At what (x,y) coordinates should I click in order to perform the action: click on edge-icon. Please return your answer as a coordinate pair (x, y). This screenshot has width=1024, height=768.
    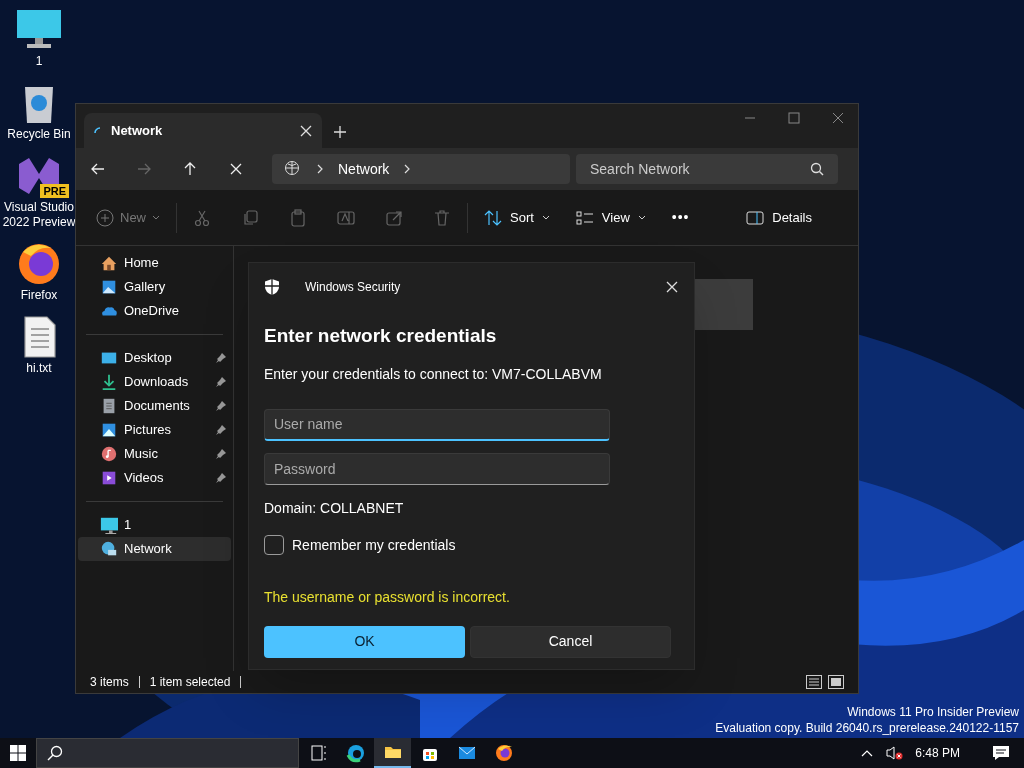
    Looking at the image, I should click on (355, 753).